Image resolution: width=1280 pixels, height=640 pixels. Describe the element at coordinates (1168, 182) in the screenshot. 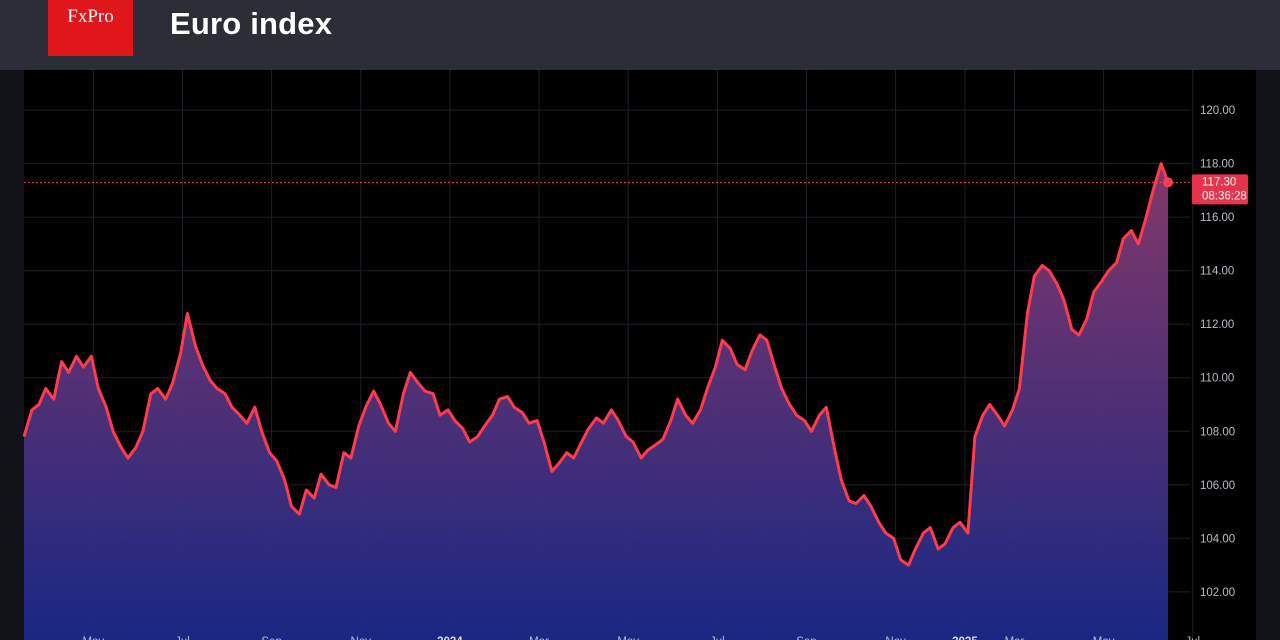

I see `last-price-dot` at that location.